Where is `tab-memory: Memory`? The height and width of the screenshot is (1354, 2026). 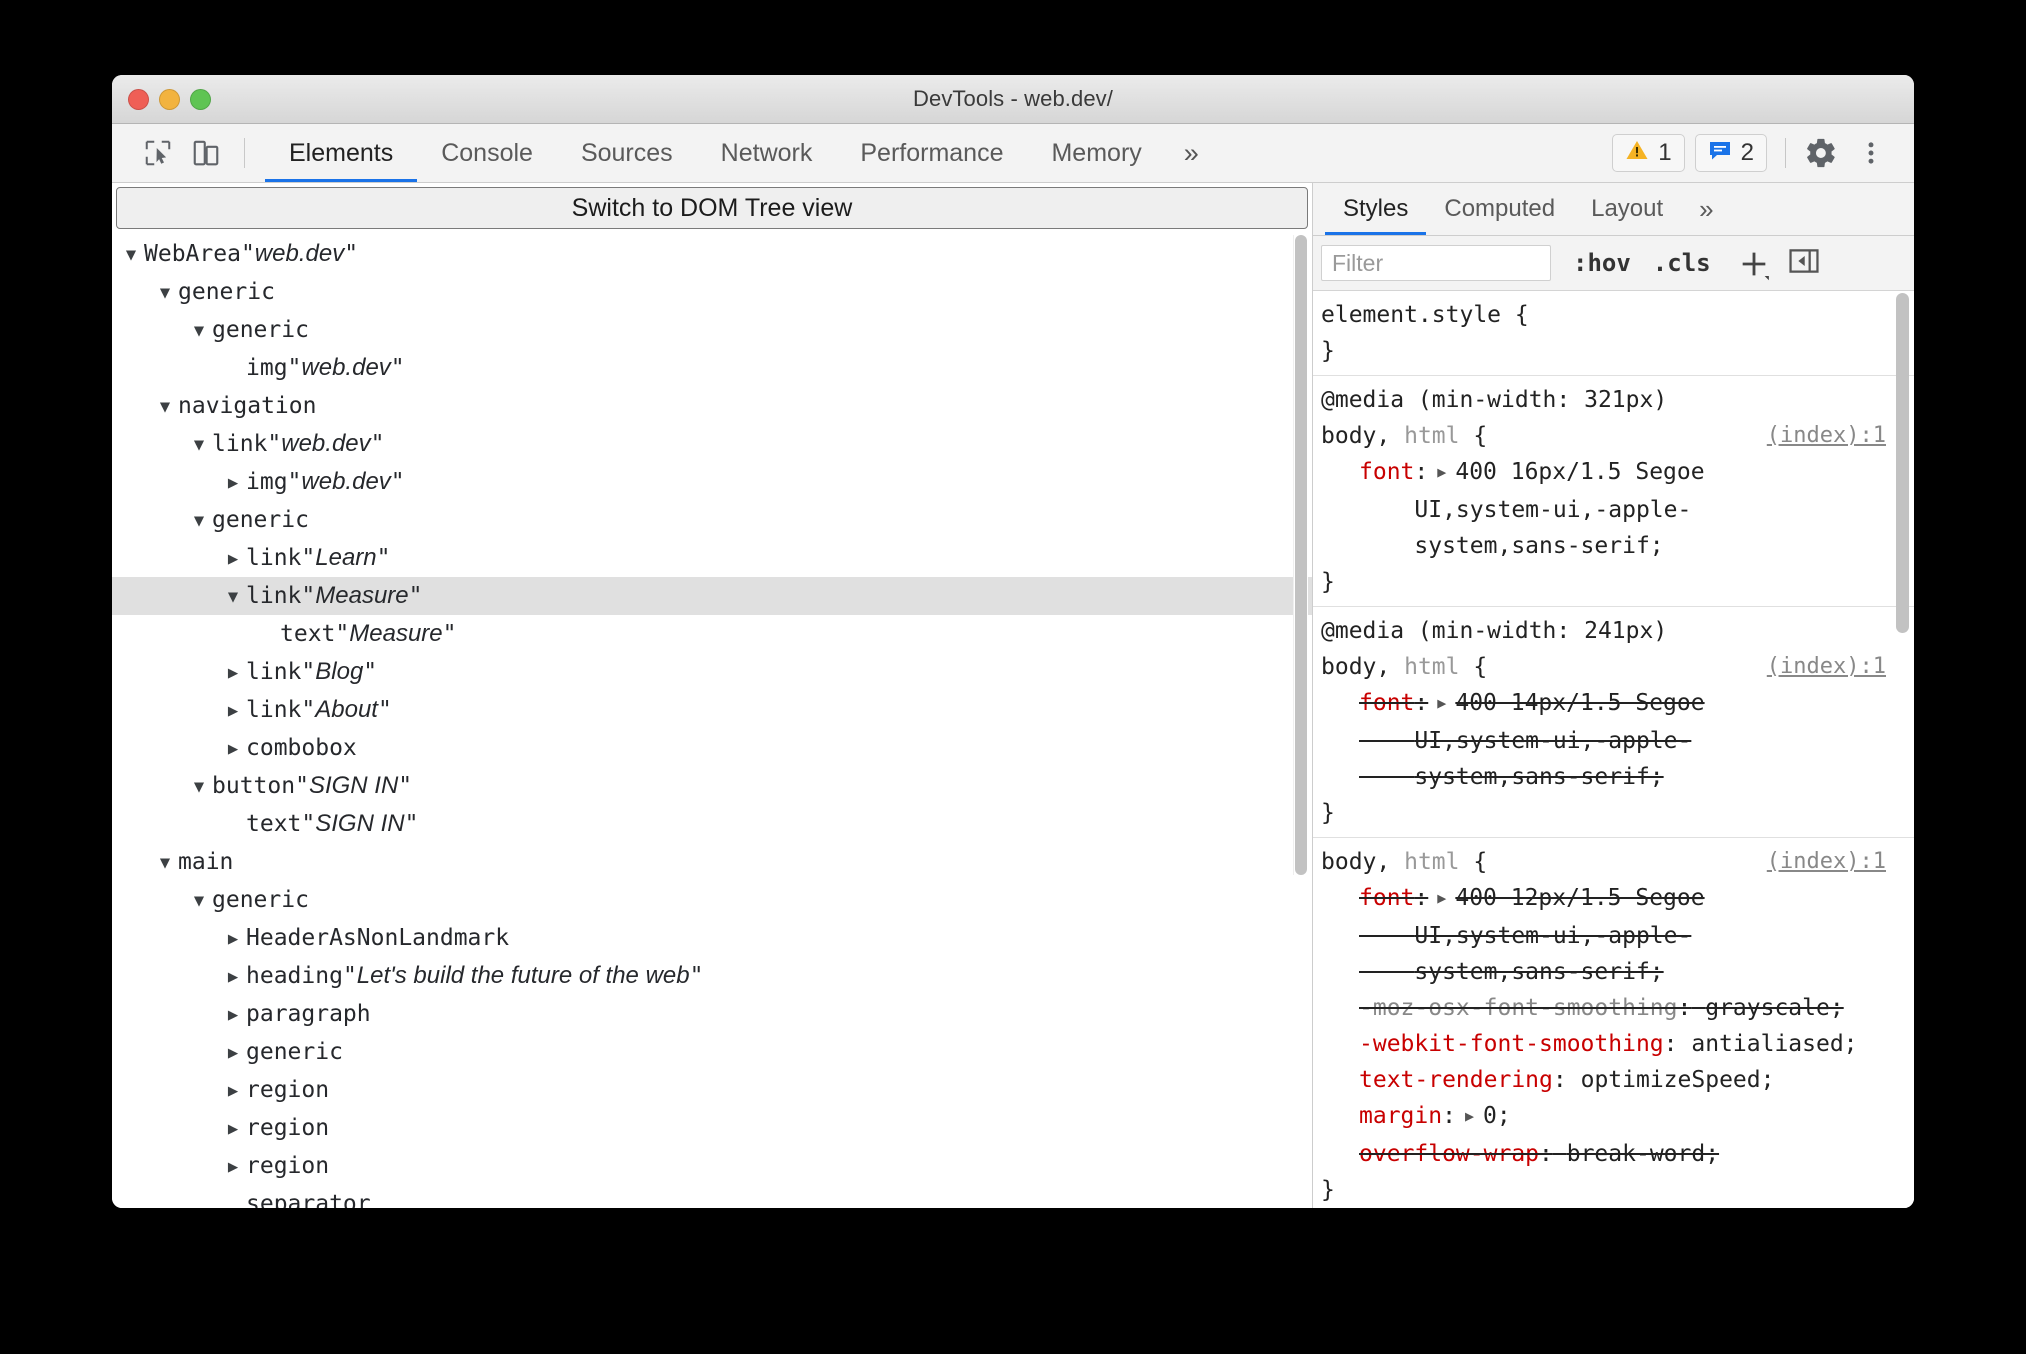 tab-memory: Memory is located at coordinates (1096, 153).